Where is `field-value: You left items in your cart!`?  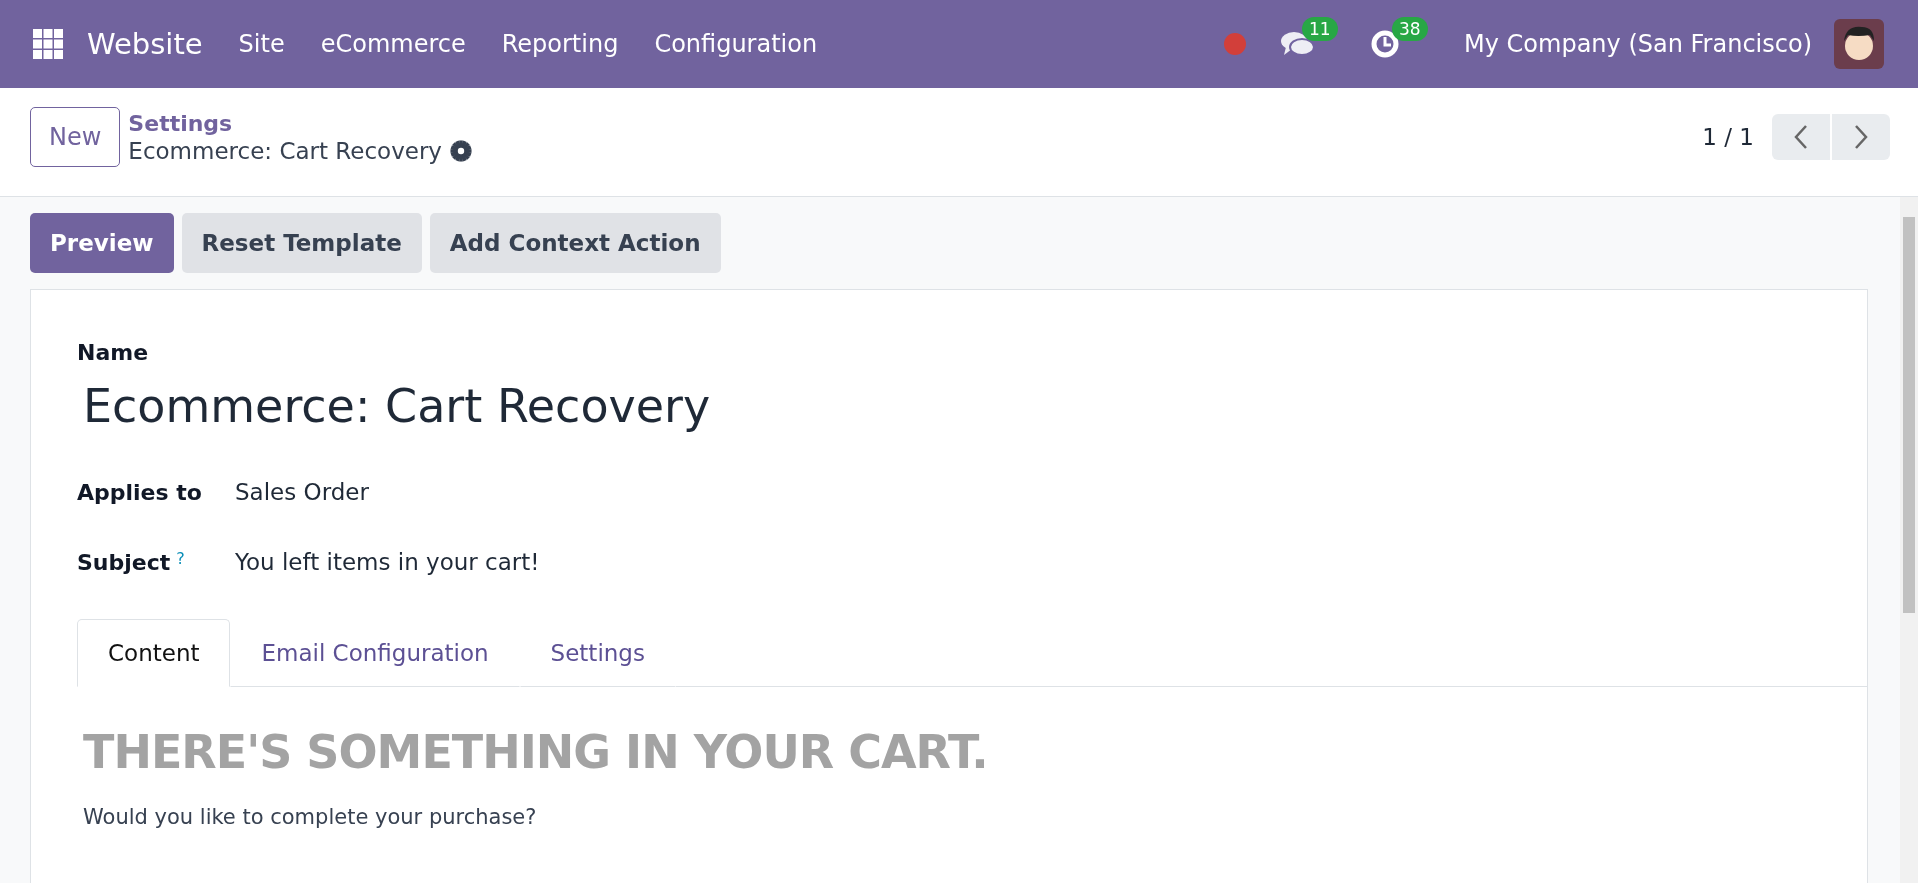 field-value: You left items in your cart! is located at coordinates (387, 562).